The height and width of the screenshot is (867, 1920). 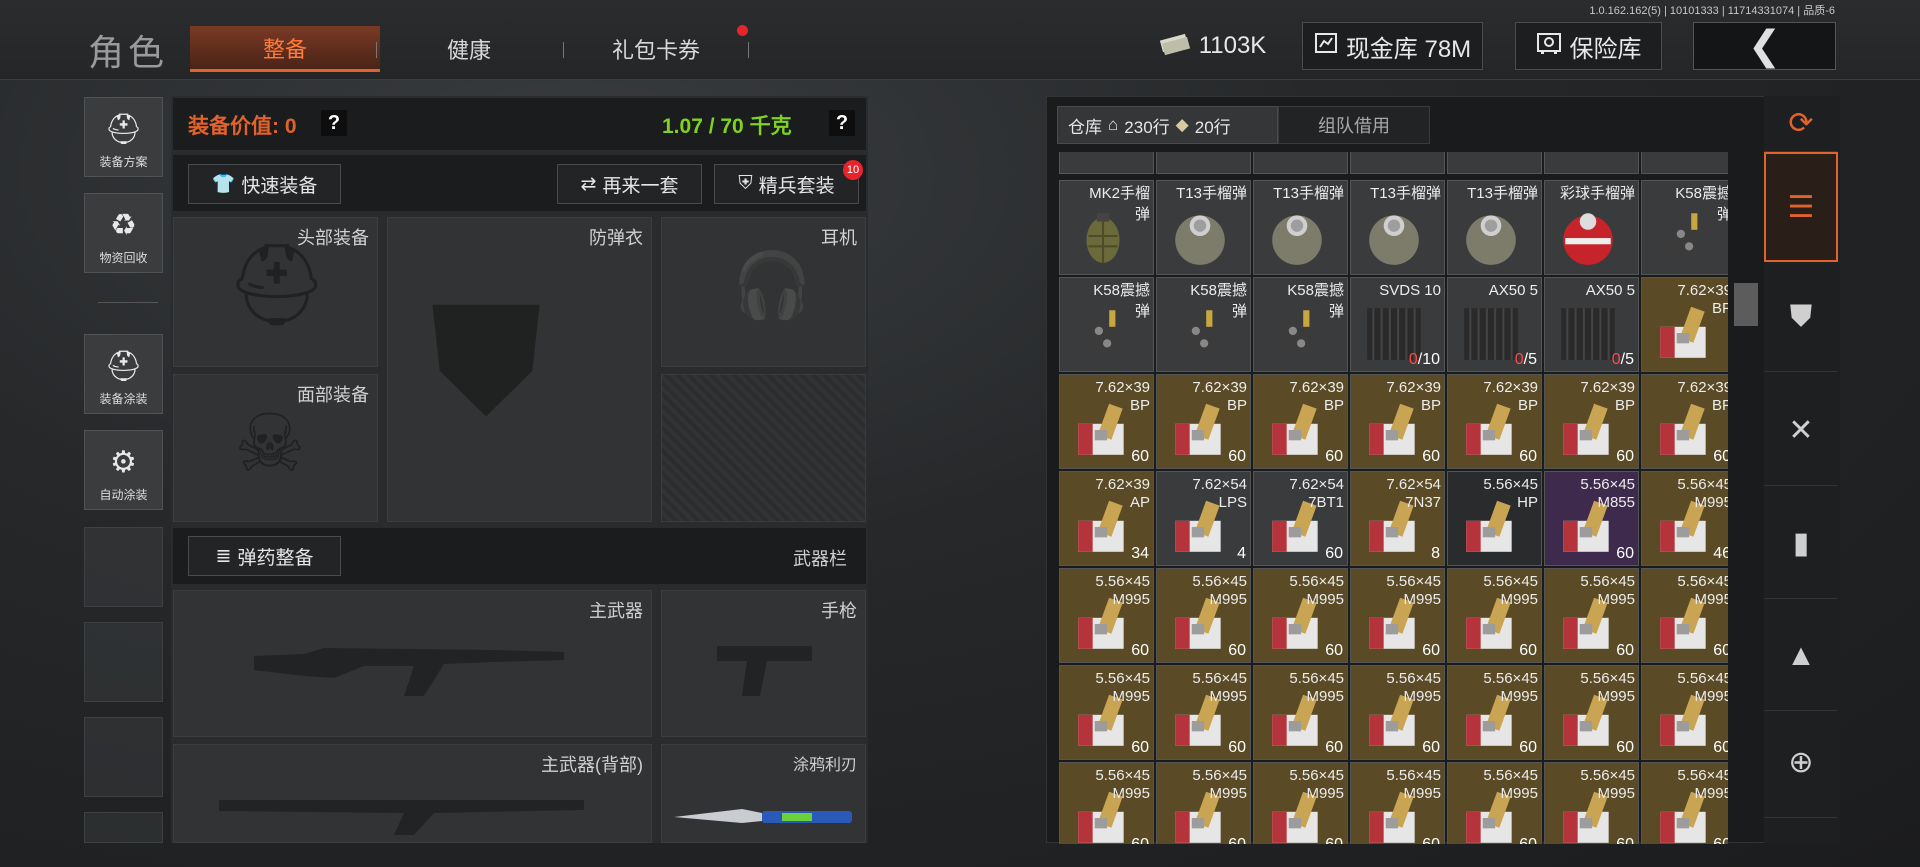 What do you see at coordinates (1510, 678) in the screenshot?
I see `item-name: 5.56×45` at bounding box center [1510, 678].